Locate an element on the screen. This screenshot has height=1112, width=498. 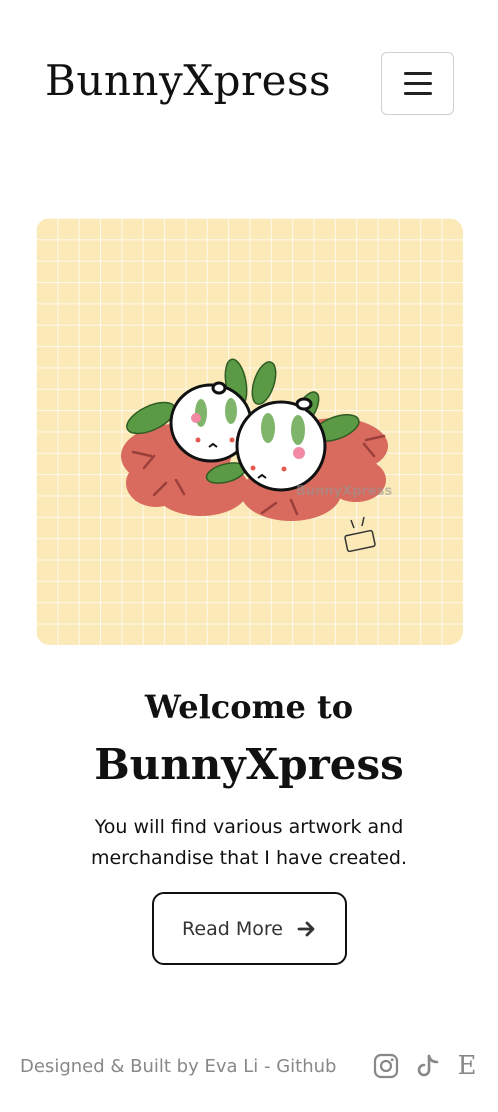
welcome-heading: Welcome to is located at coordinates (249, 707).